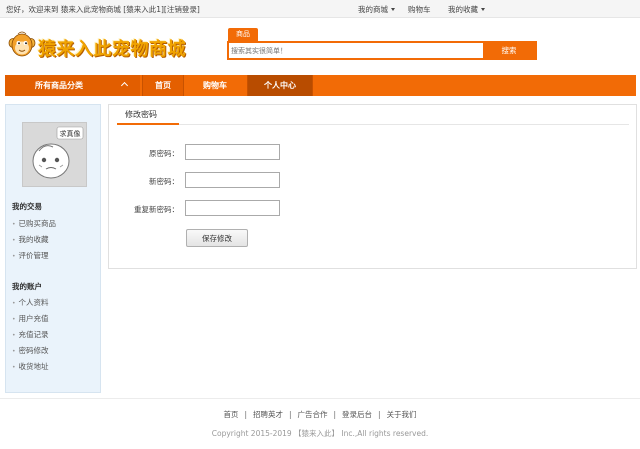 Image resolution: width=640 pixels, height=449 pixels. I want to click on new-password-field, so click(232, 180).